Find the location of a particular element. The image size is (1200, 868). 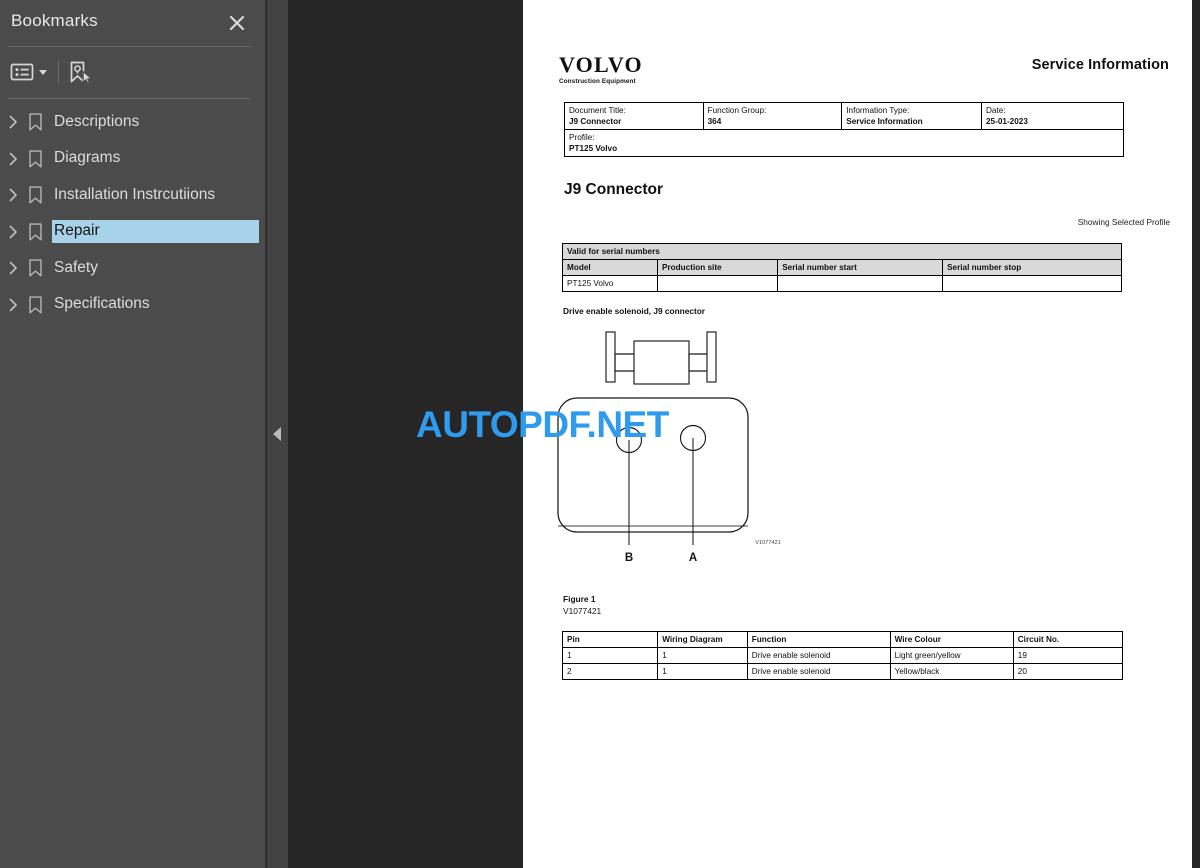

meta-cell-profile: Profile: PT125 Volvo is located at coordinates (844, 143).